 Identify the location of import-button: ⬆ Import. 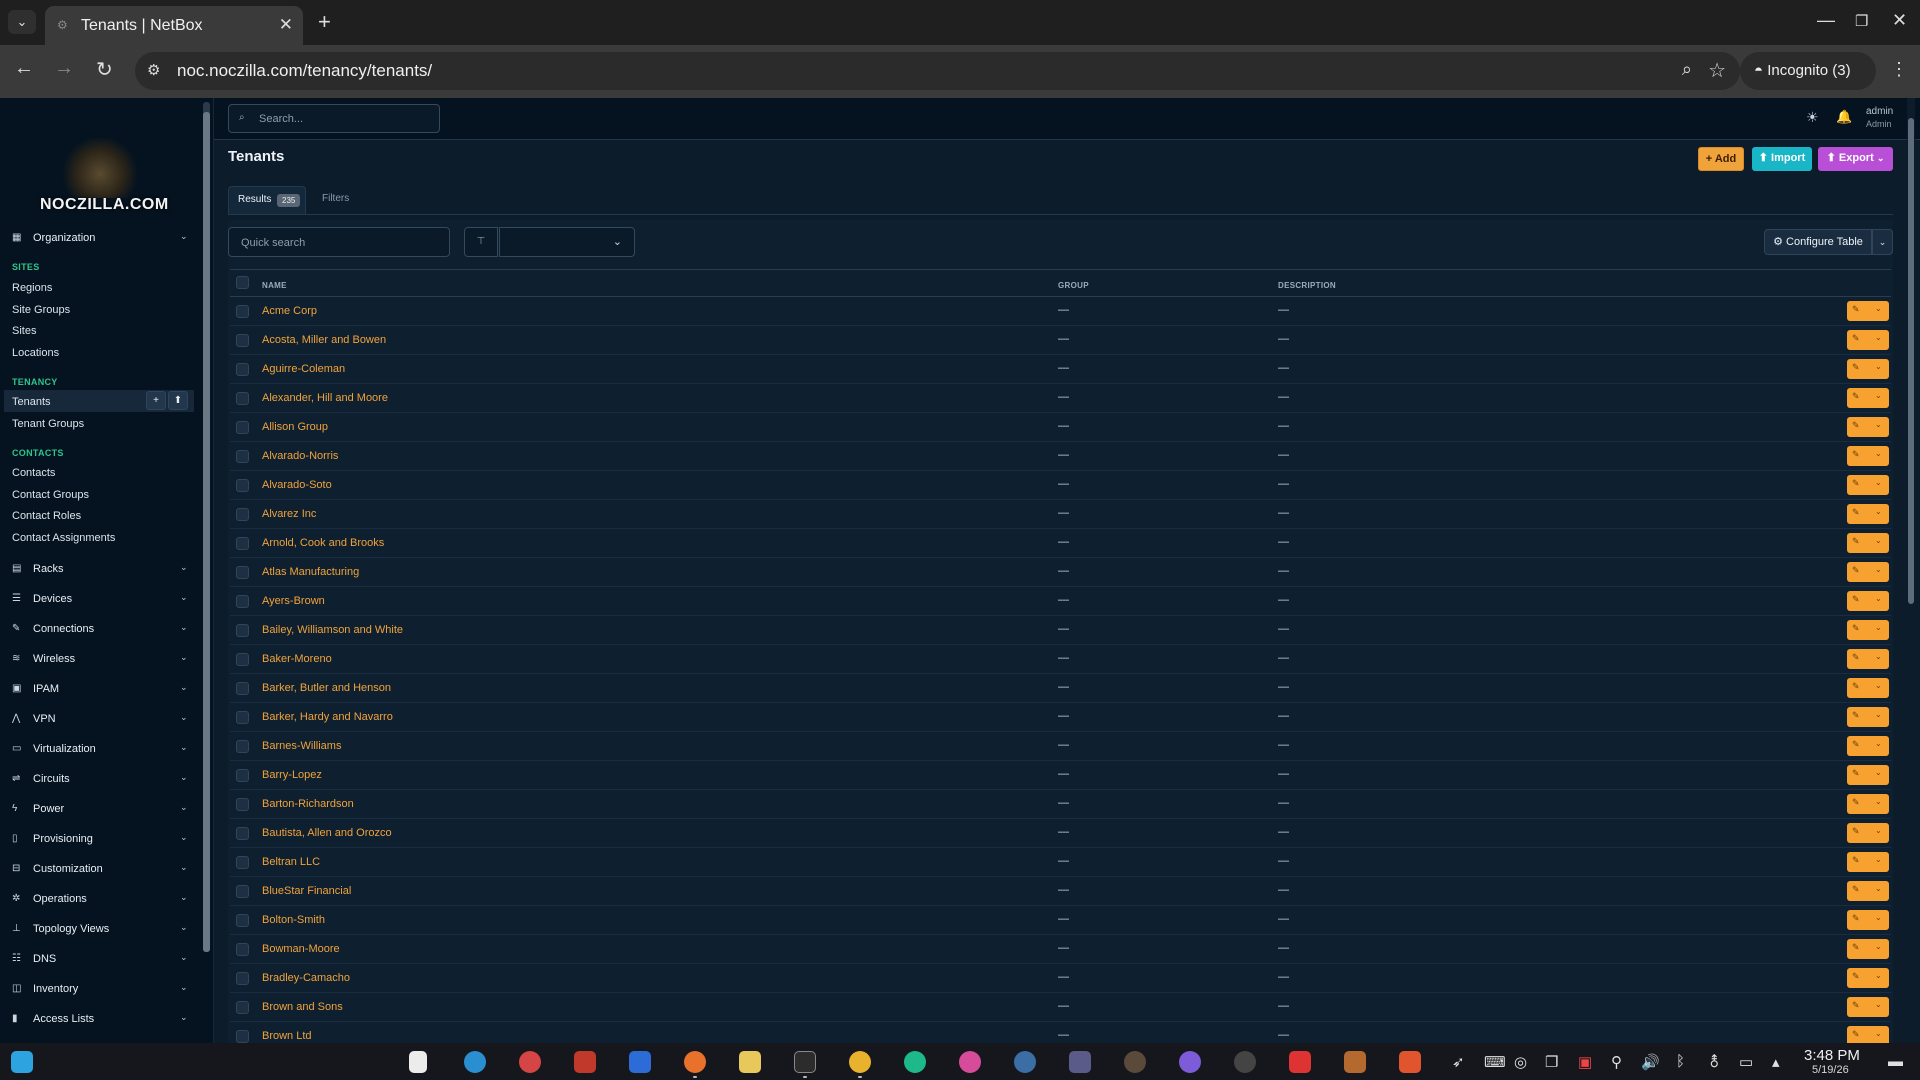
(1782, 159).